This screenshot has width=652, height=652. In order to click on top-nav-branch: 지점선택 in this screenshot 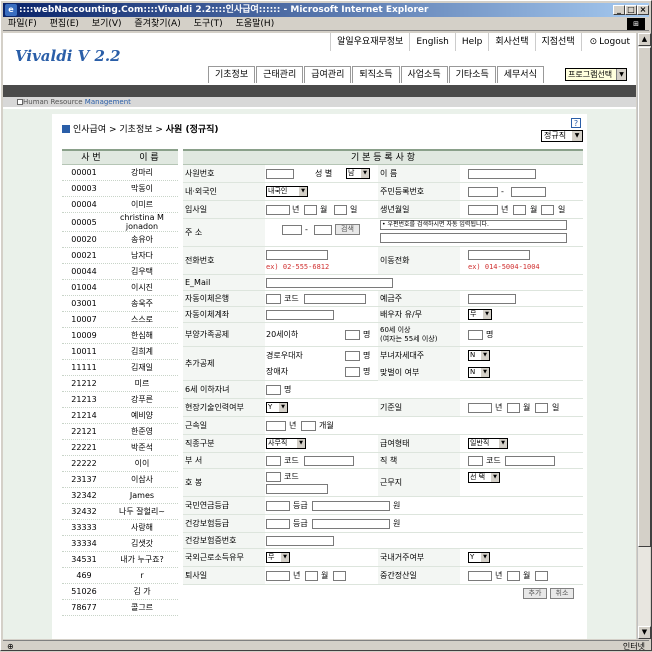, I will do `click(557, 42)`.